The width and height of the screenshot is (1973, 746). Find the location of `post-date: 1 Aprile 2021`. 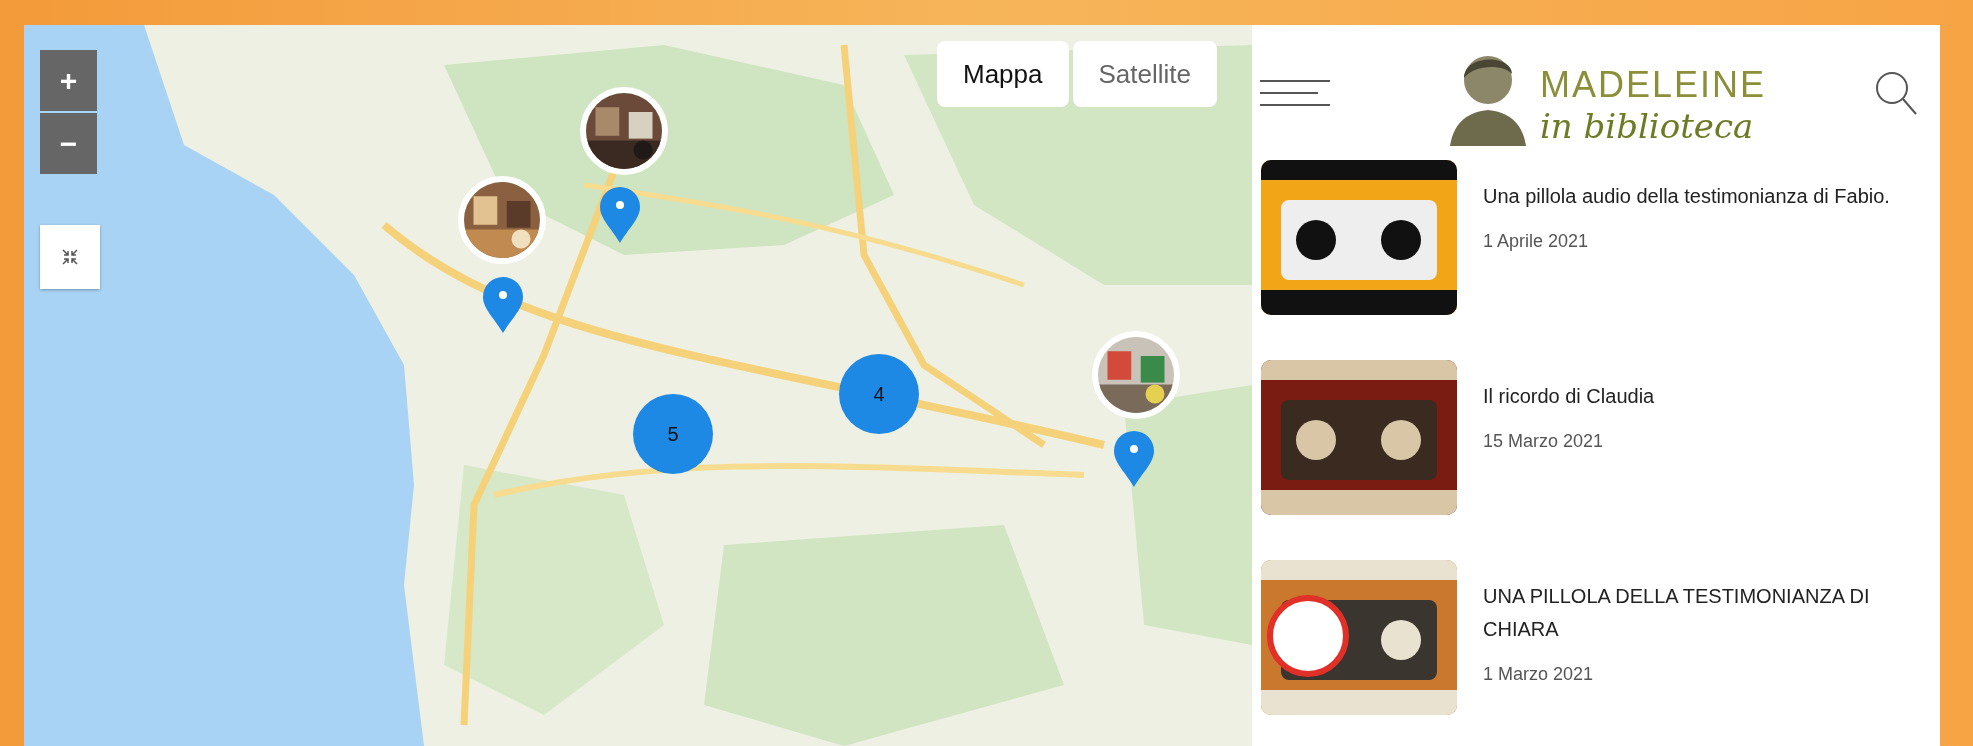

post-date: 1 Aprile 2021 is located at coordinates (1536, 241).